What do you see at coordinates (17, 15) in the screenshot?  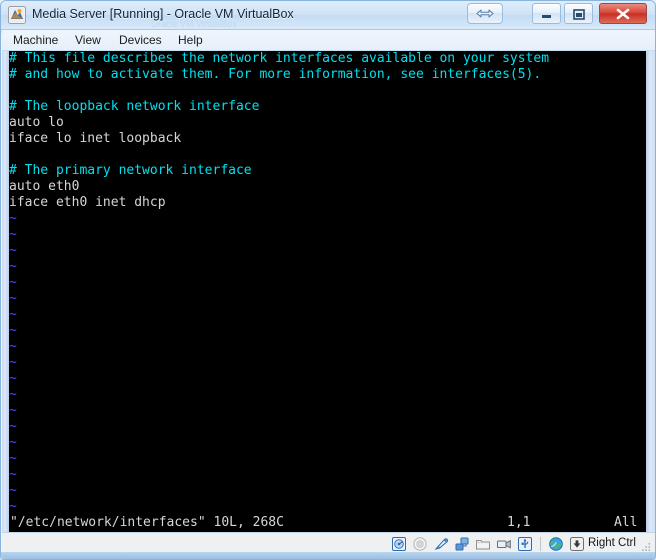 I see `virtualbox-icon` at bounding box center [17, 15].